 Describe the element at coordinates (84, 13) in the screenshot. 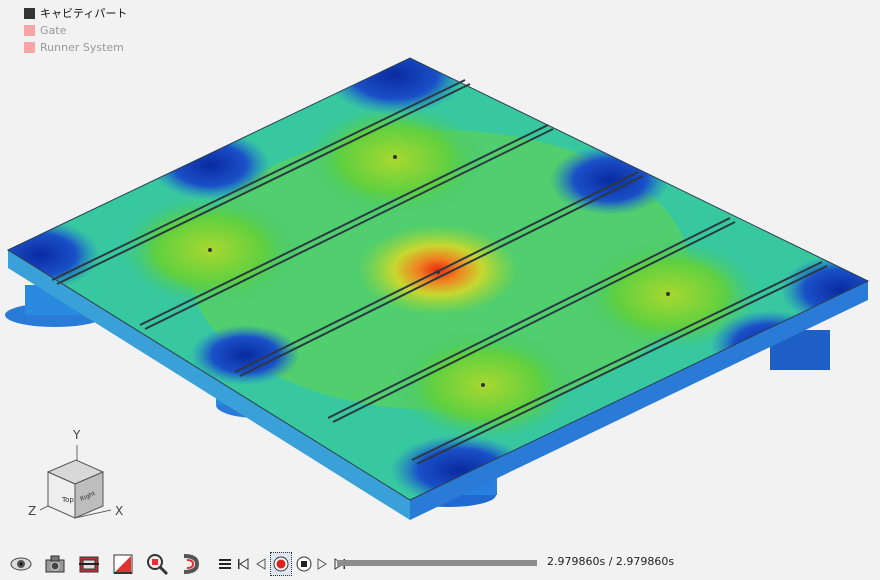

I see `legend-label: キャビティパート` at that location.